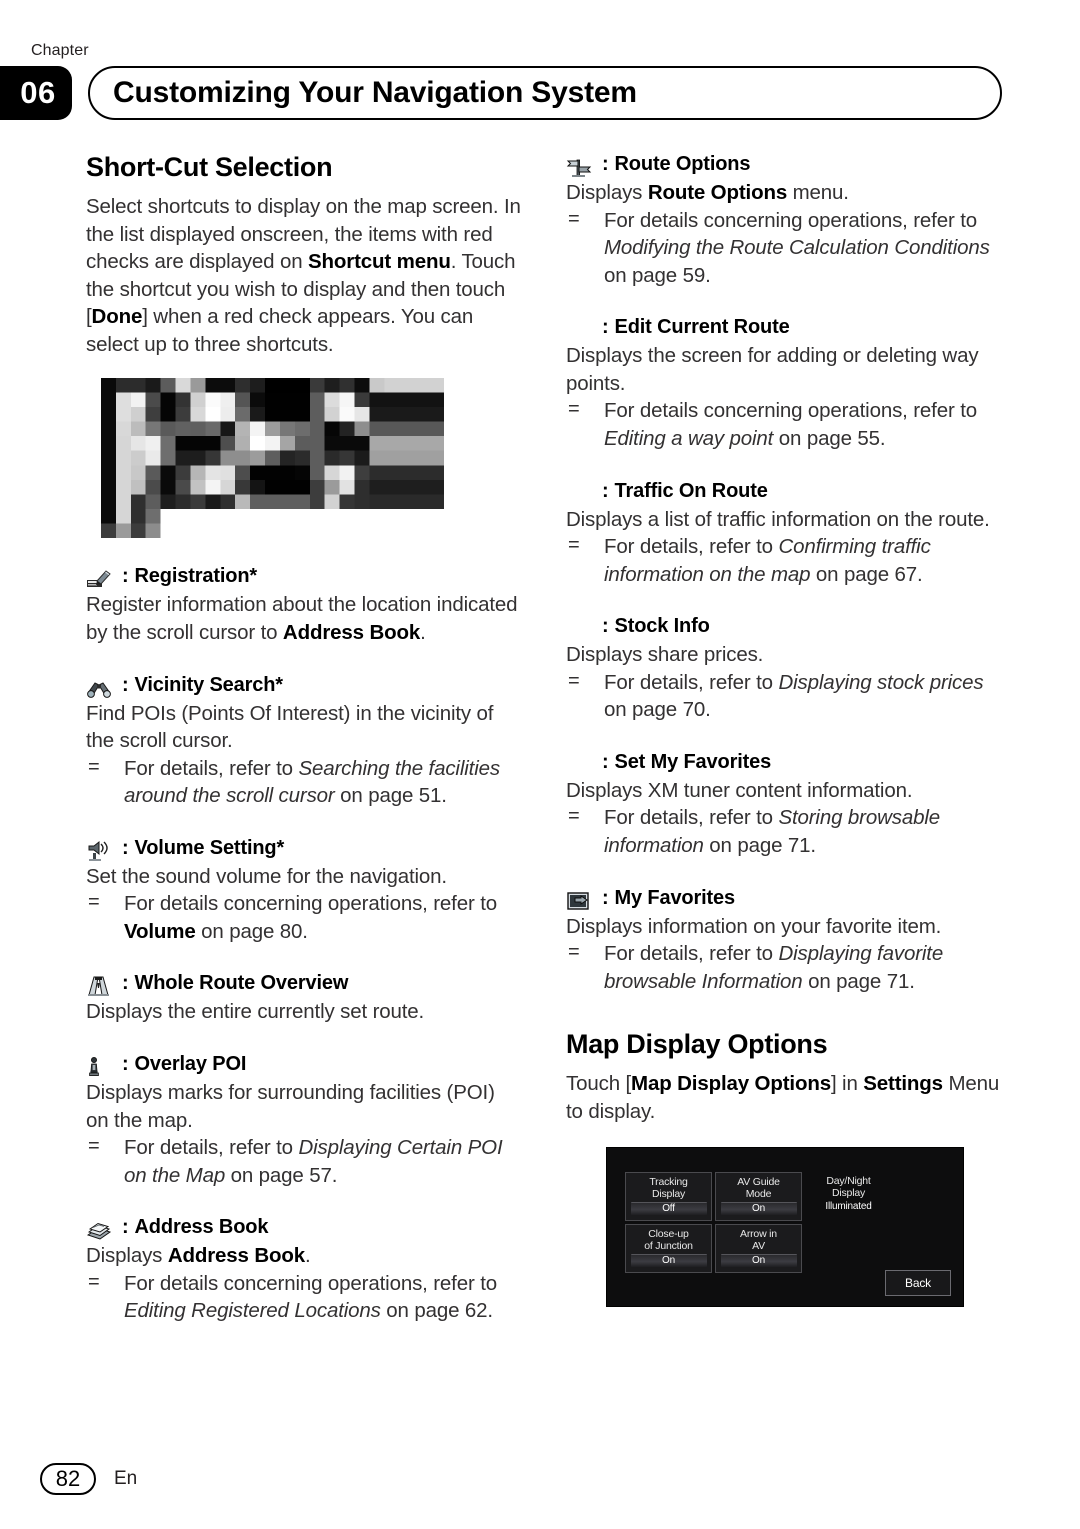 This screenshot has height=1529, width=1080. I want to click on map-option-label-line2: of Junction, so click(668, 1246).